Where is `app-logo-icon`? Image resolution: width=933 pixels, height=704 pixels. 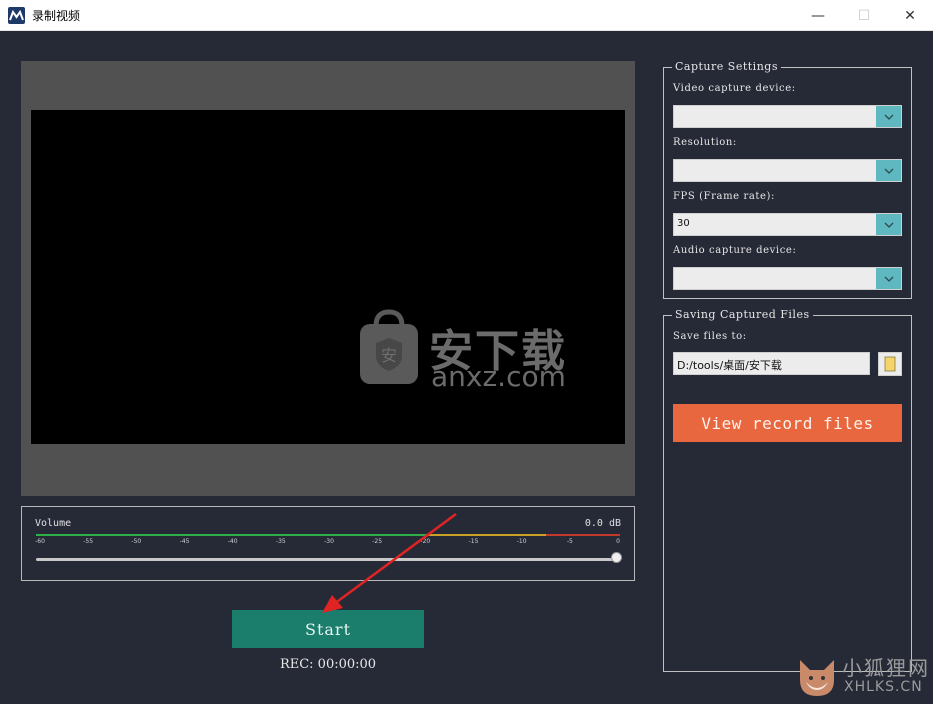 app-logo-icon is located at coordinates (16, 15).